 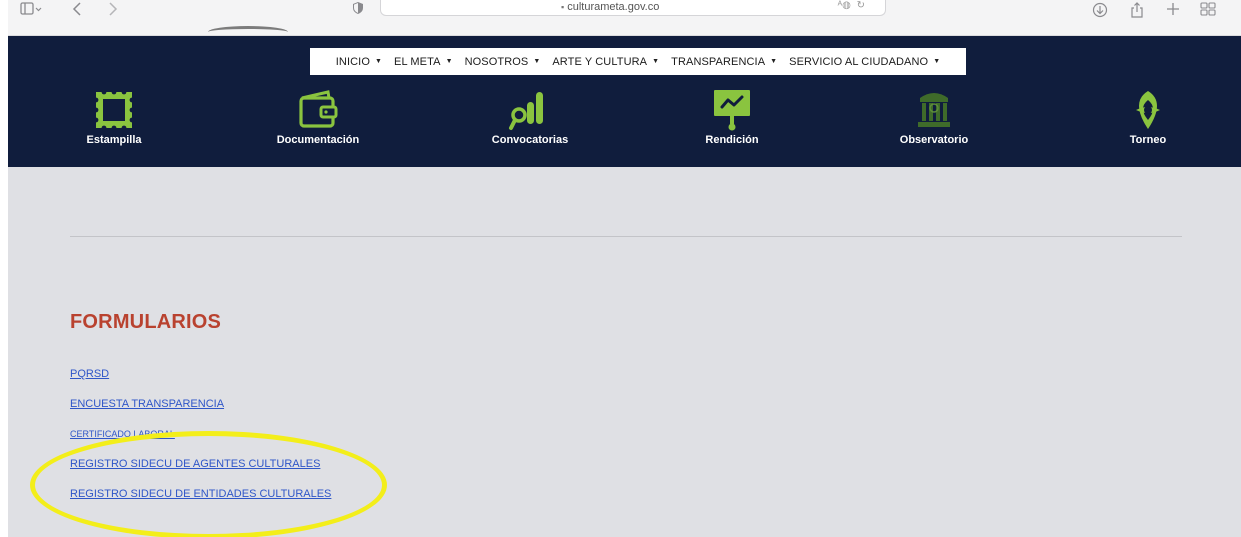 I want to click on nav-label: SERVICIO AL CIUDADANO, so click(x=859, y=61).